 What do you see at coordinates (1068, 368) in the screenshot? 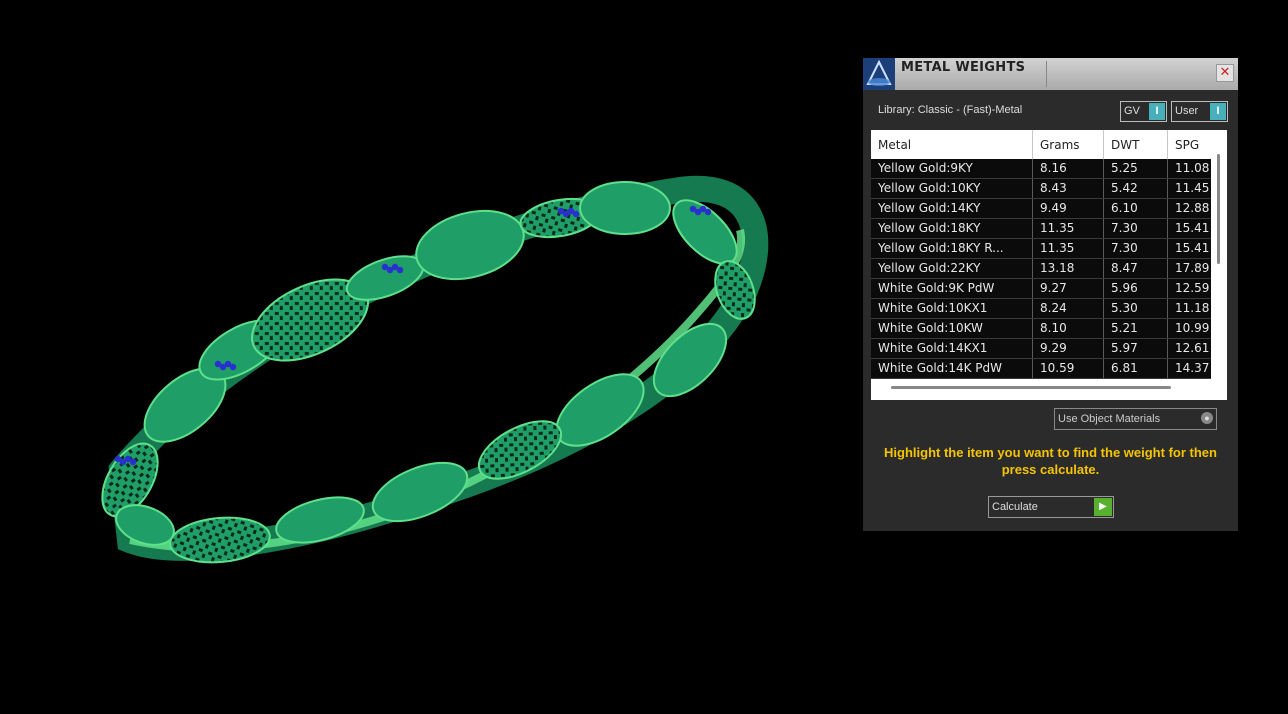
I see `cell-grams: 10.59` at bounding box center [1068, 368].